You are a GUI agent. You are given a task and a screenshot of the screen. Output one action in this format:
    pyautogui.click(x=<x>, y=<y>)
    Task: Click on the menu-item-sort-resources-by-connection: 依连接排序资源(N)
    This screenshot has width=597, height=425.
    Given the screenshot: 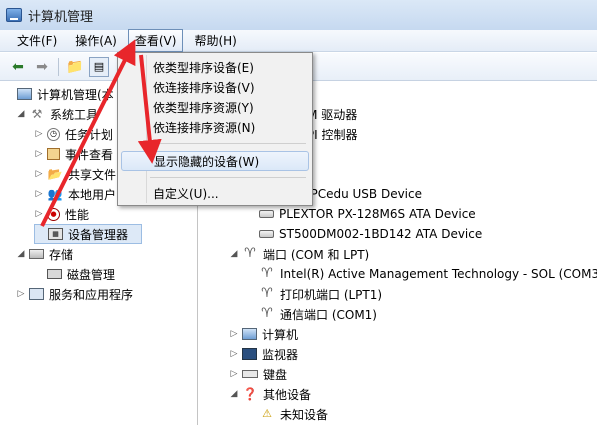 What is the action you would take?
    pyautogui.click(x=215, y=127)
    